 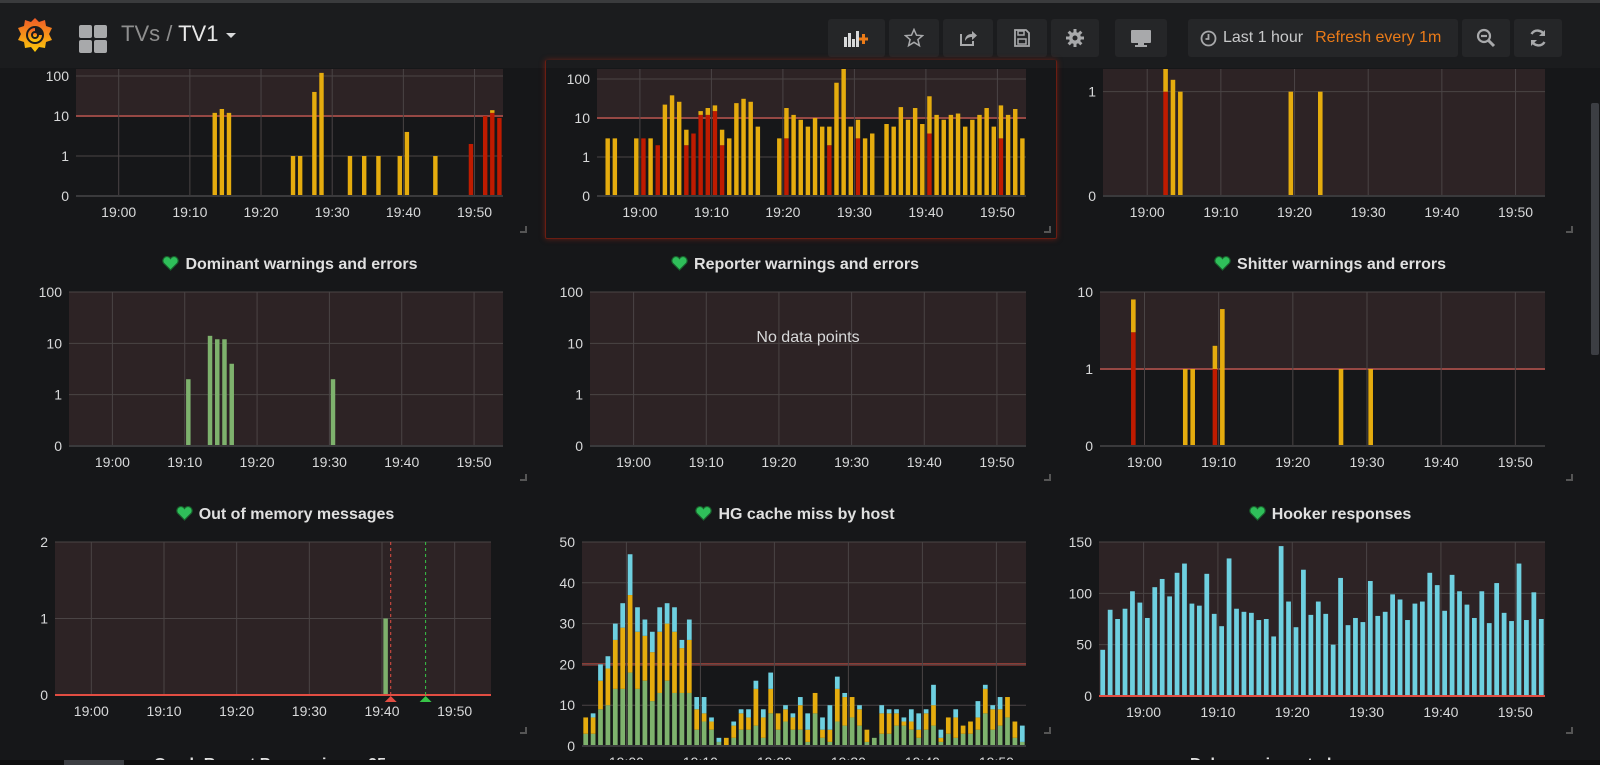 What do you see at coordinates (856, 38) in the screenshot?
I see `add-panel-button` at bounding box center [856, 38].